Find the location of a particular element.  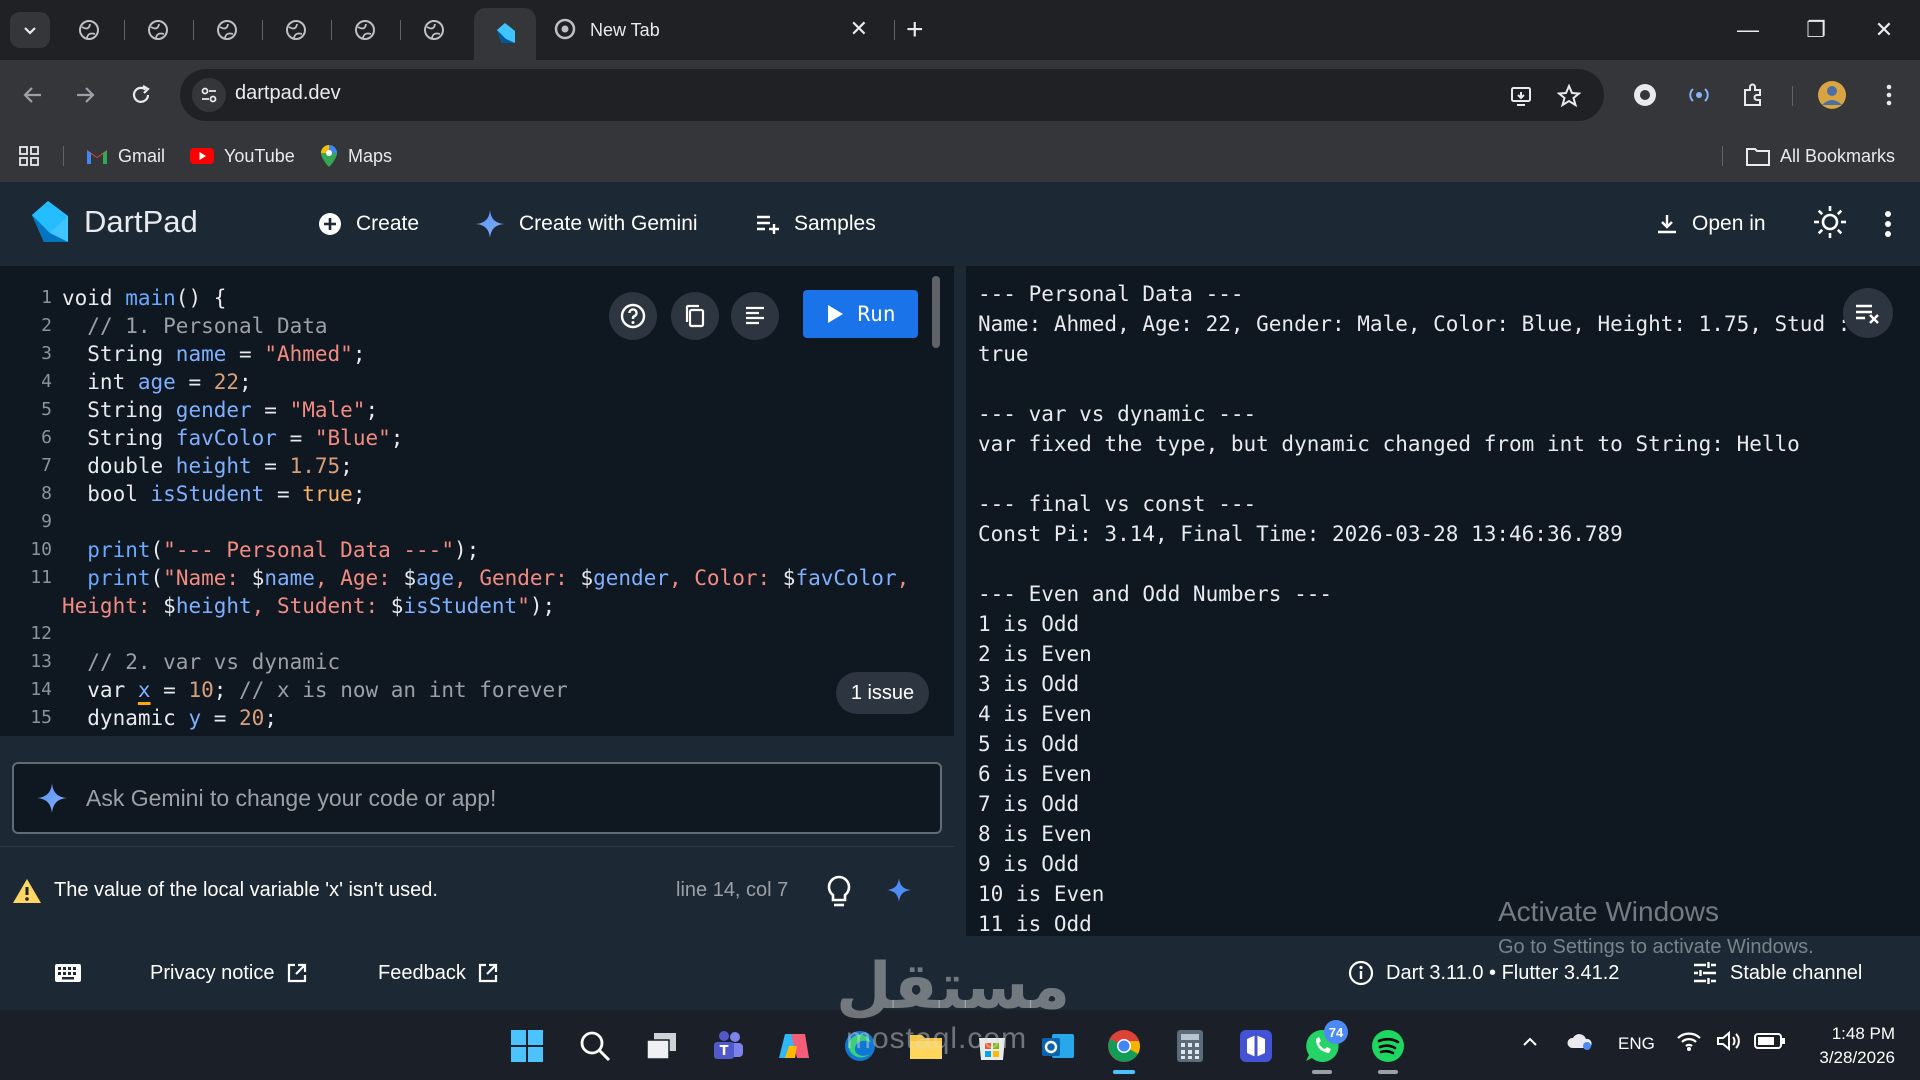

keyboard-shortcuts-button is located at coordinates (68, 973).